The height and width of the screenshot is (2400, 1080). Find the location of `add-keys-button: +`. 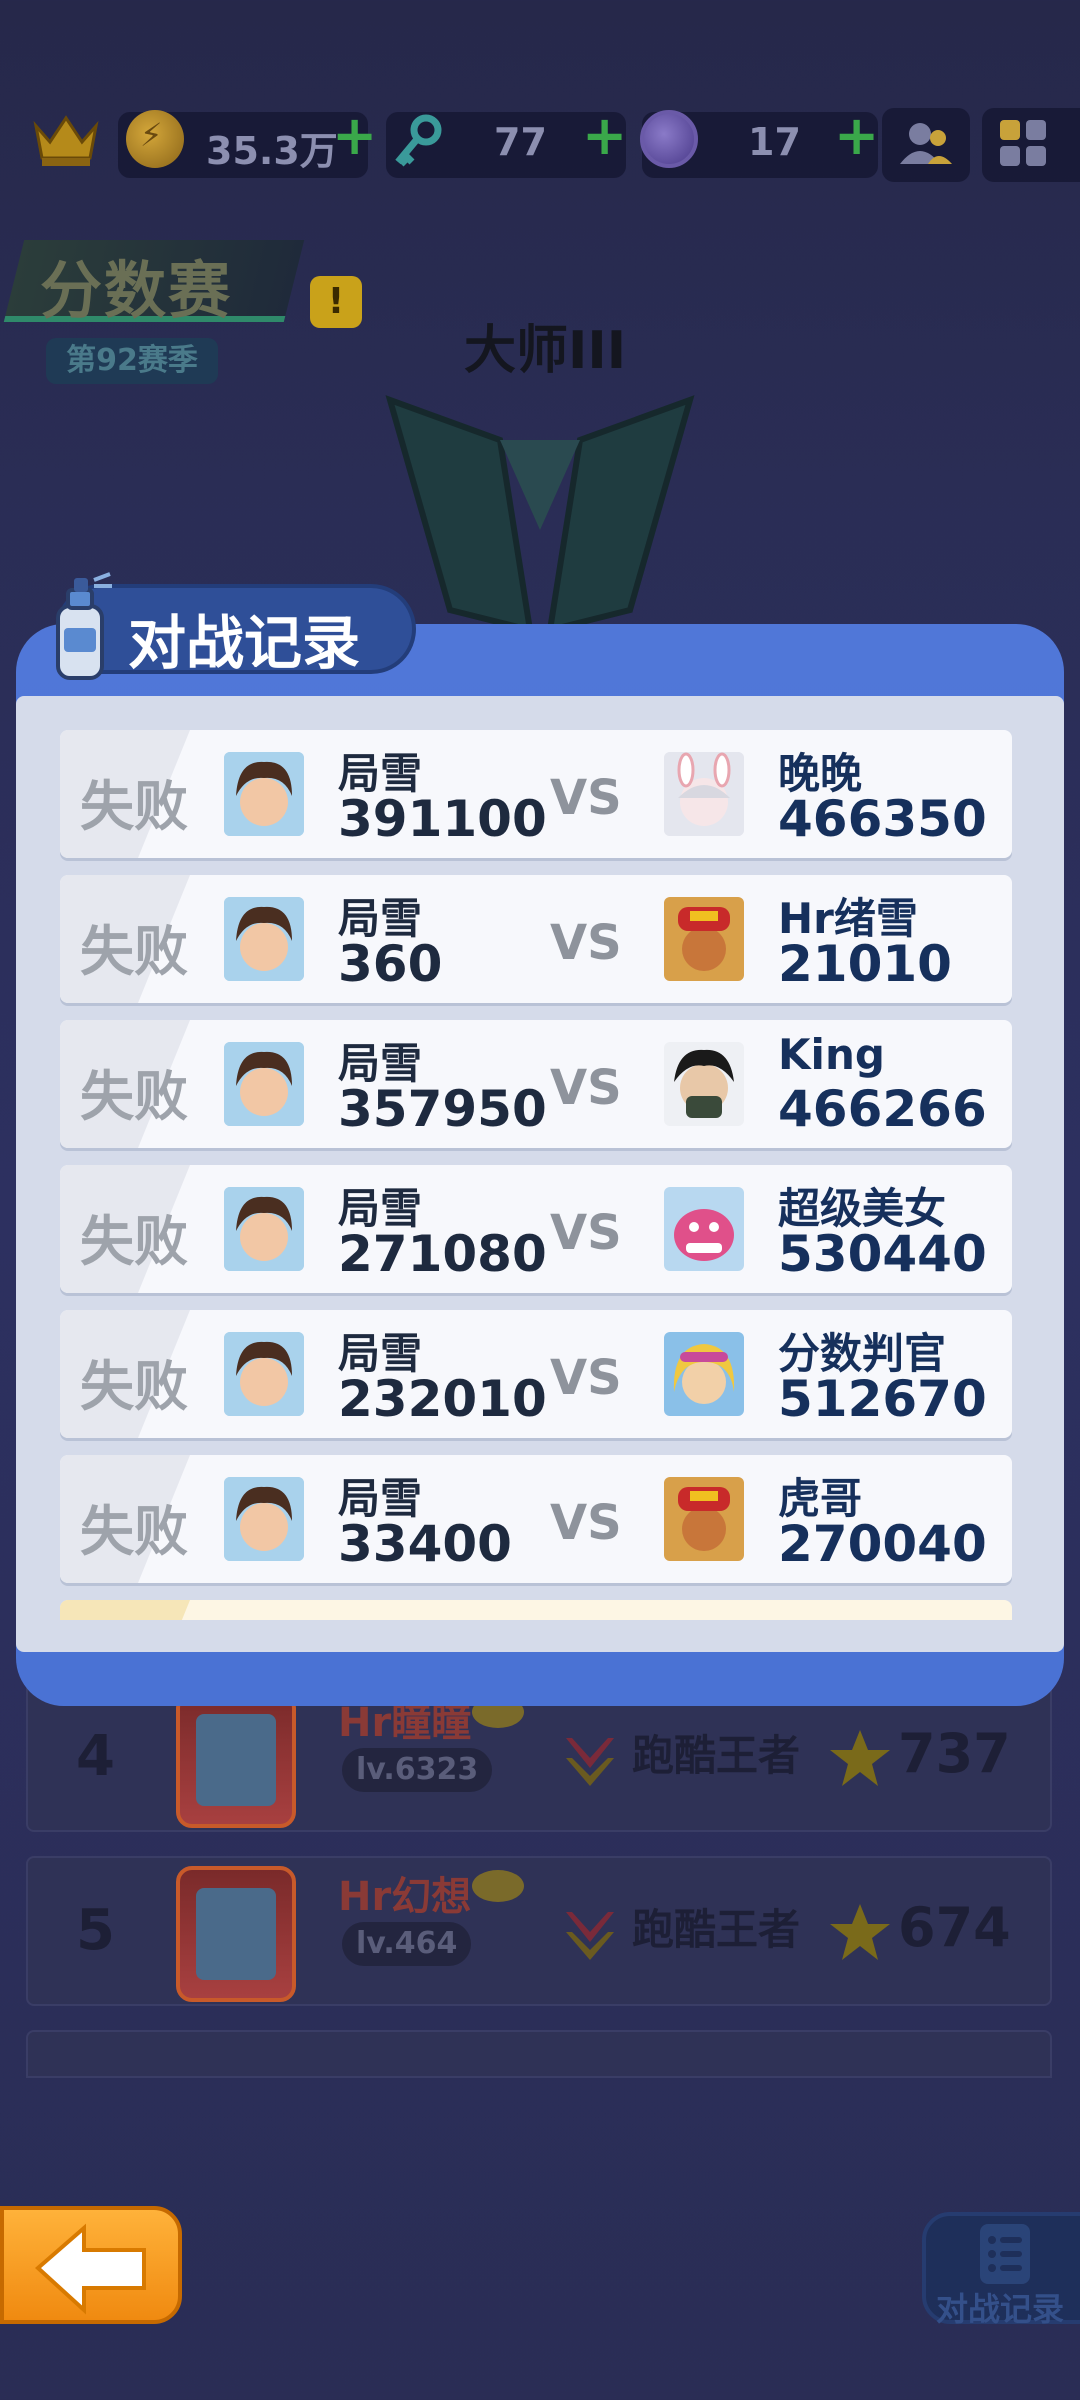

add-keys-button: + is located at coordinates (604, 136).